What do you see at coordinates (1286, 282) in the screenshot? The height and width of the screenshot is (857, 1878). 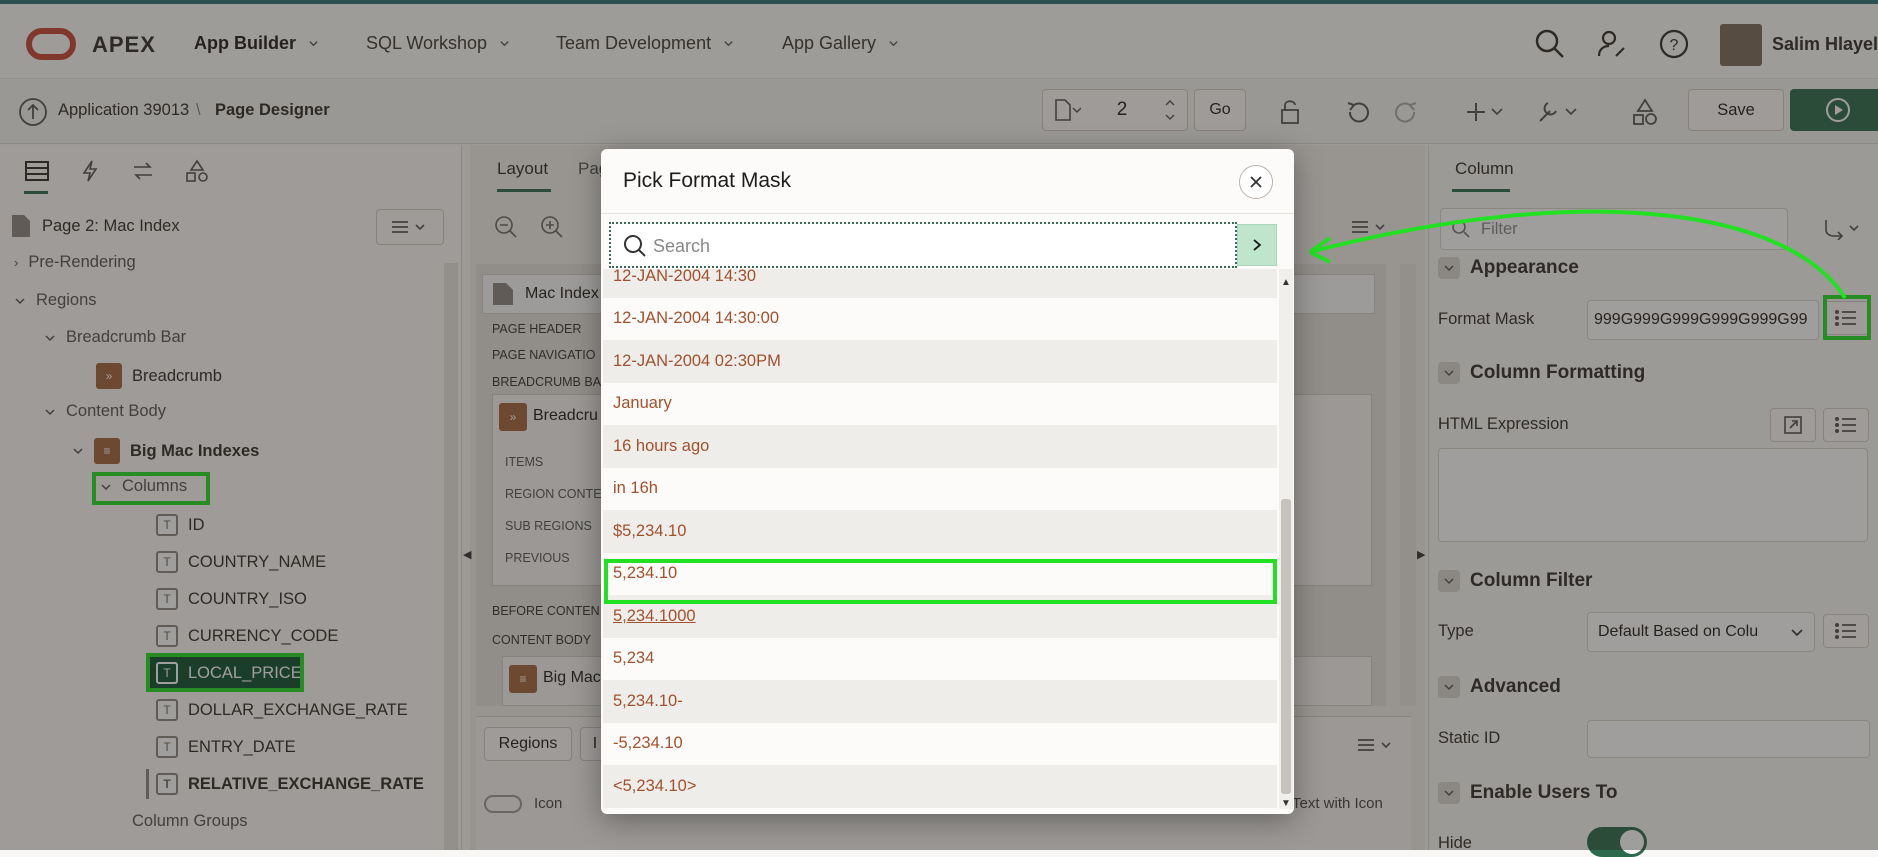 I see `scroll-up-arrow: ▲` at bounding box center [1286, 282].